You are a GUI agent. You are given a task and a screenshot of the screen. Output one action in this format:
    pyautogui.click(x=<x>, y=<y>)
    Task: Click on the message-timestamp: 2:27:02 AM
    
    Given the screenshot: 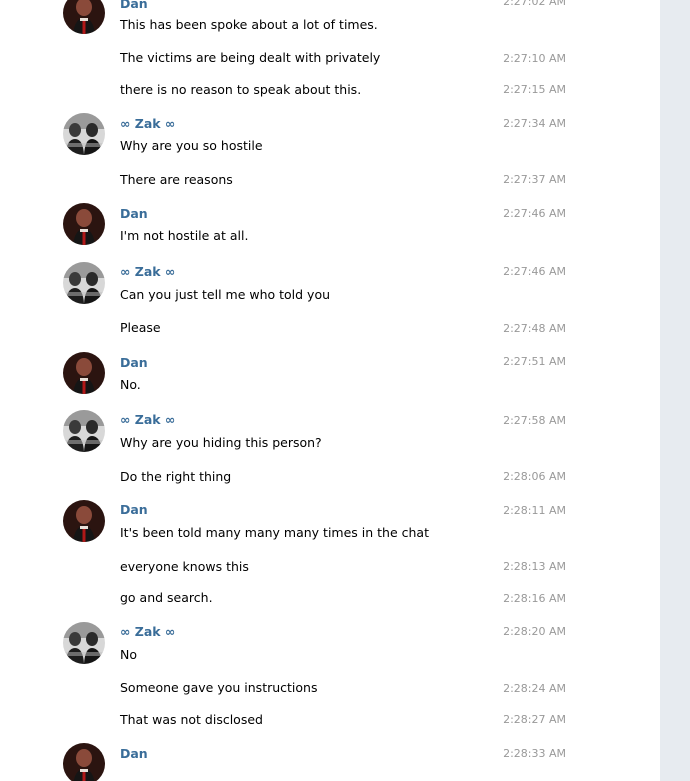 What is the action you would take?
    pyautogui.click(x=534, y=4)
    